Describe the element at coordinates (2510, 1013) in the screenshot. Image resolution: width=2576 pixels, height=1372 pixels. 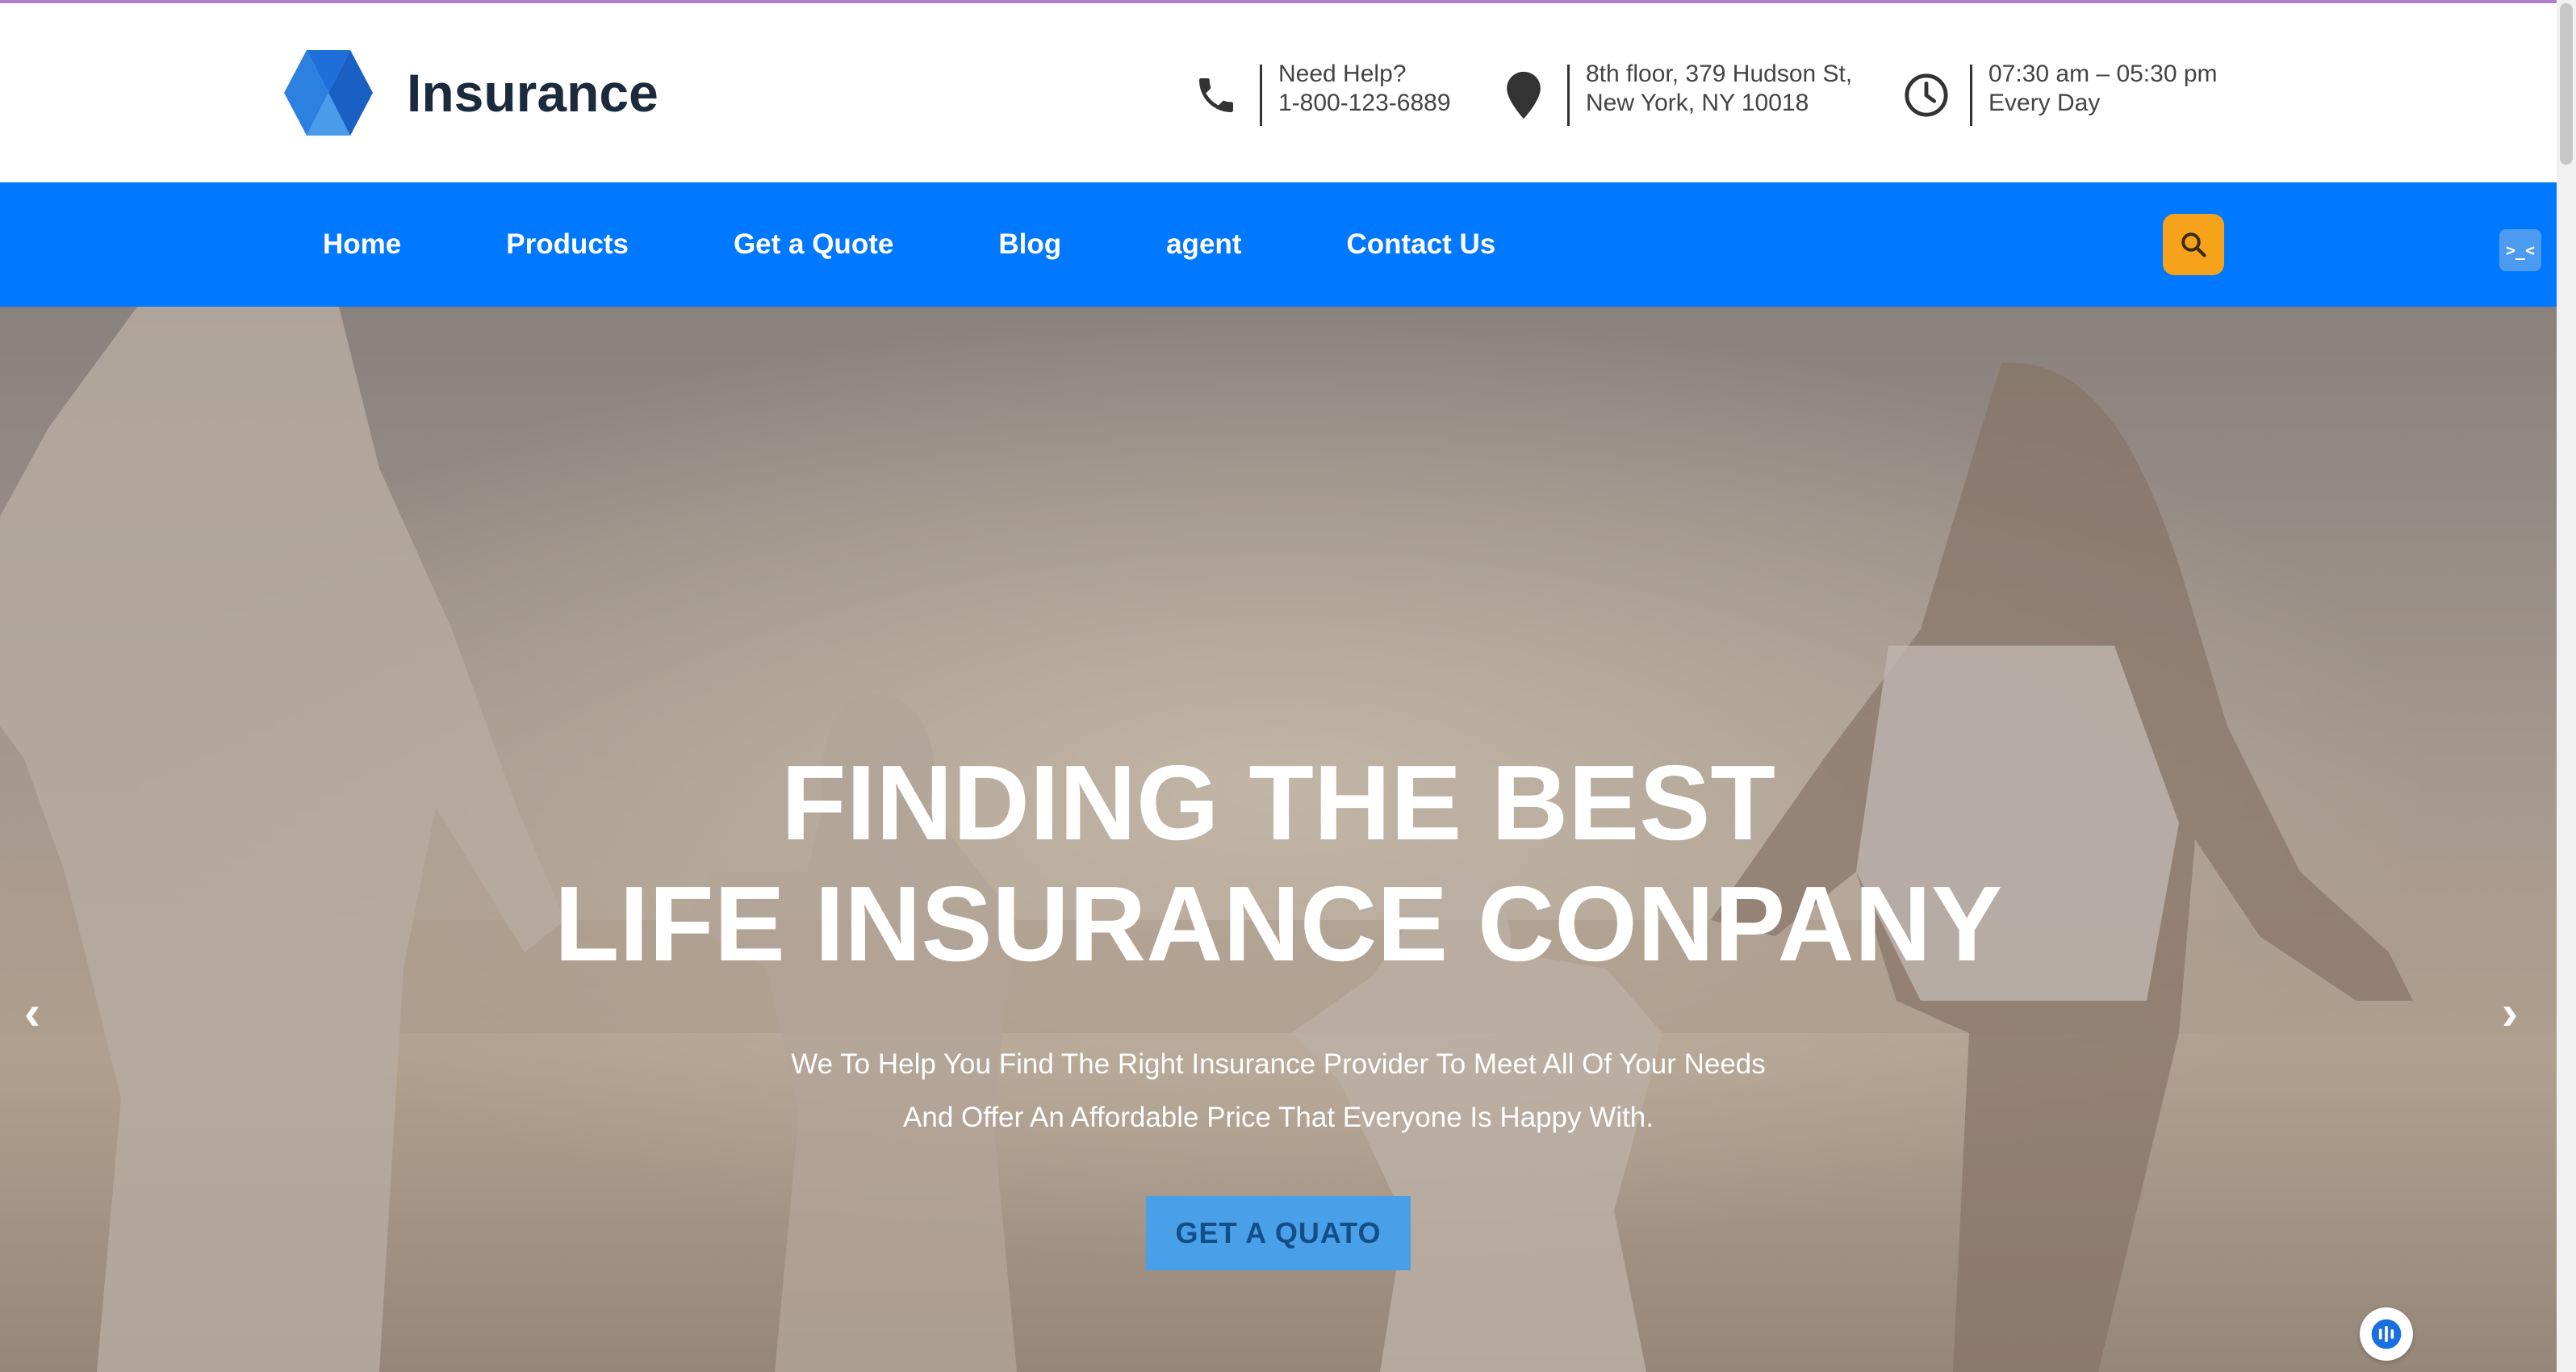
I see `next-slide-arrow-icon: ›` at that location.